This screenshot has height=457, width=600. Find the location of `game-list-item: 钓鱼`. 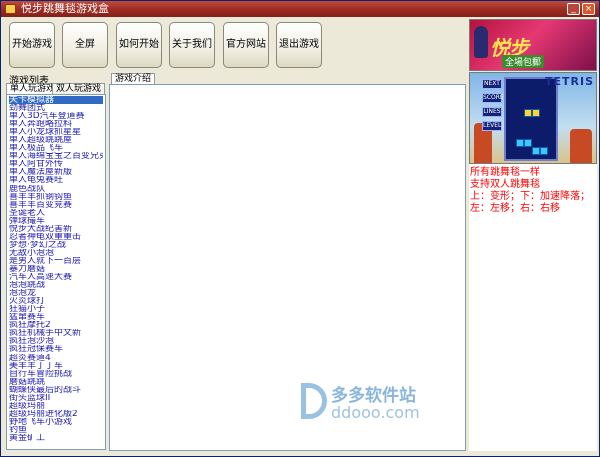

game-list-item: 钓鱼 is located at coordinates (56, 430).